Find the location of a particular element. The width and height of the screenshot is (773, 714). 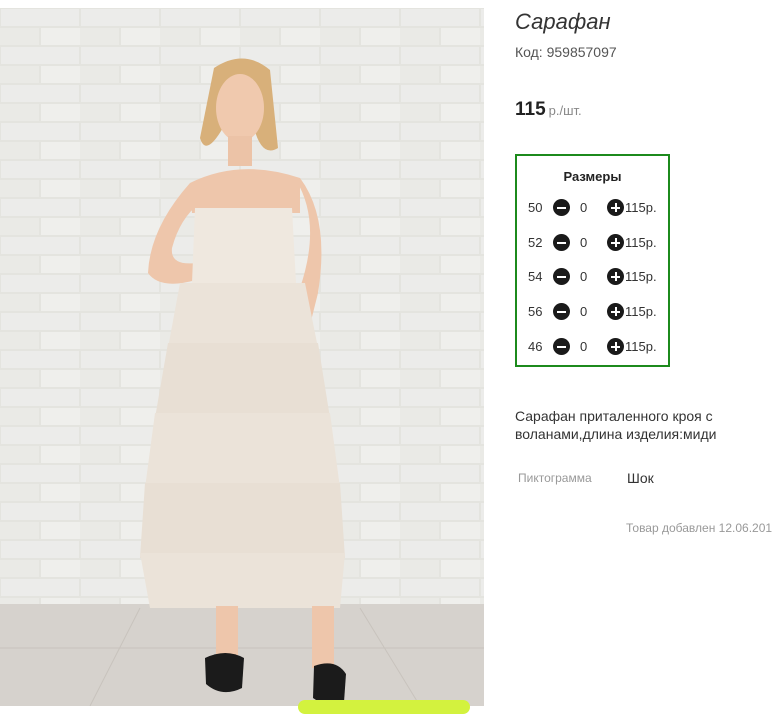

sizes-title: Размеры is located at coordinates (592, 176).